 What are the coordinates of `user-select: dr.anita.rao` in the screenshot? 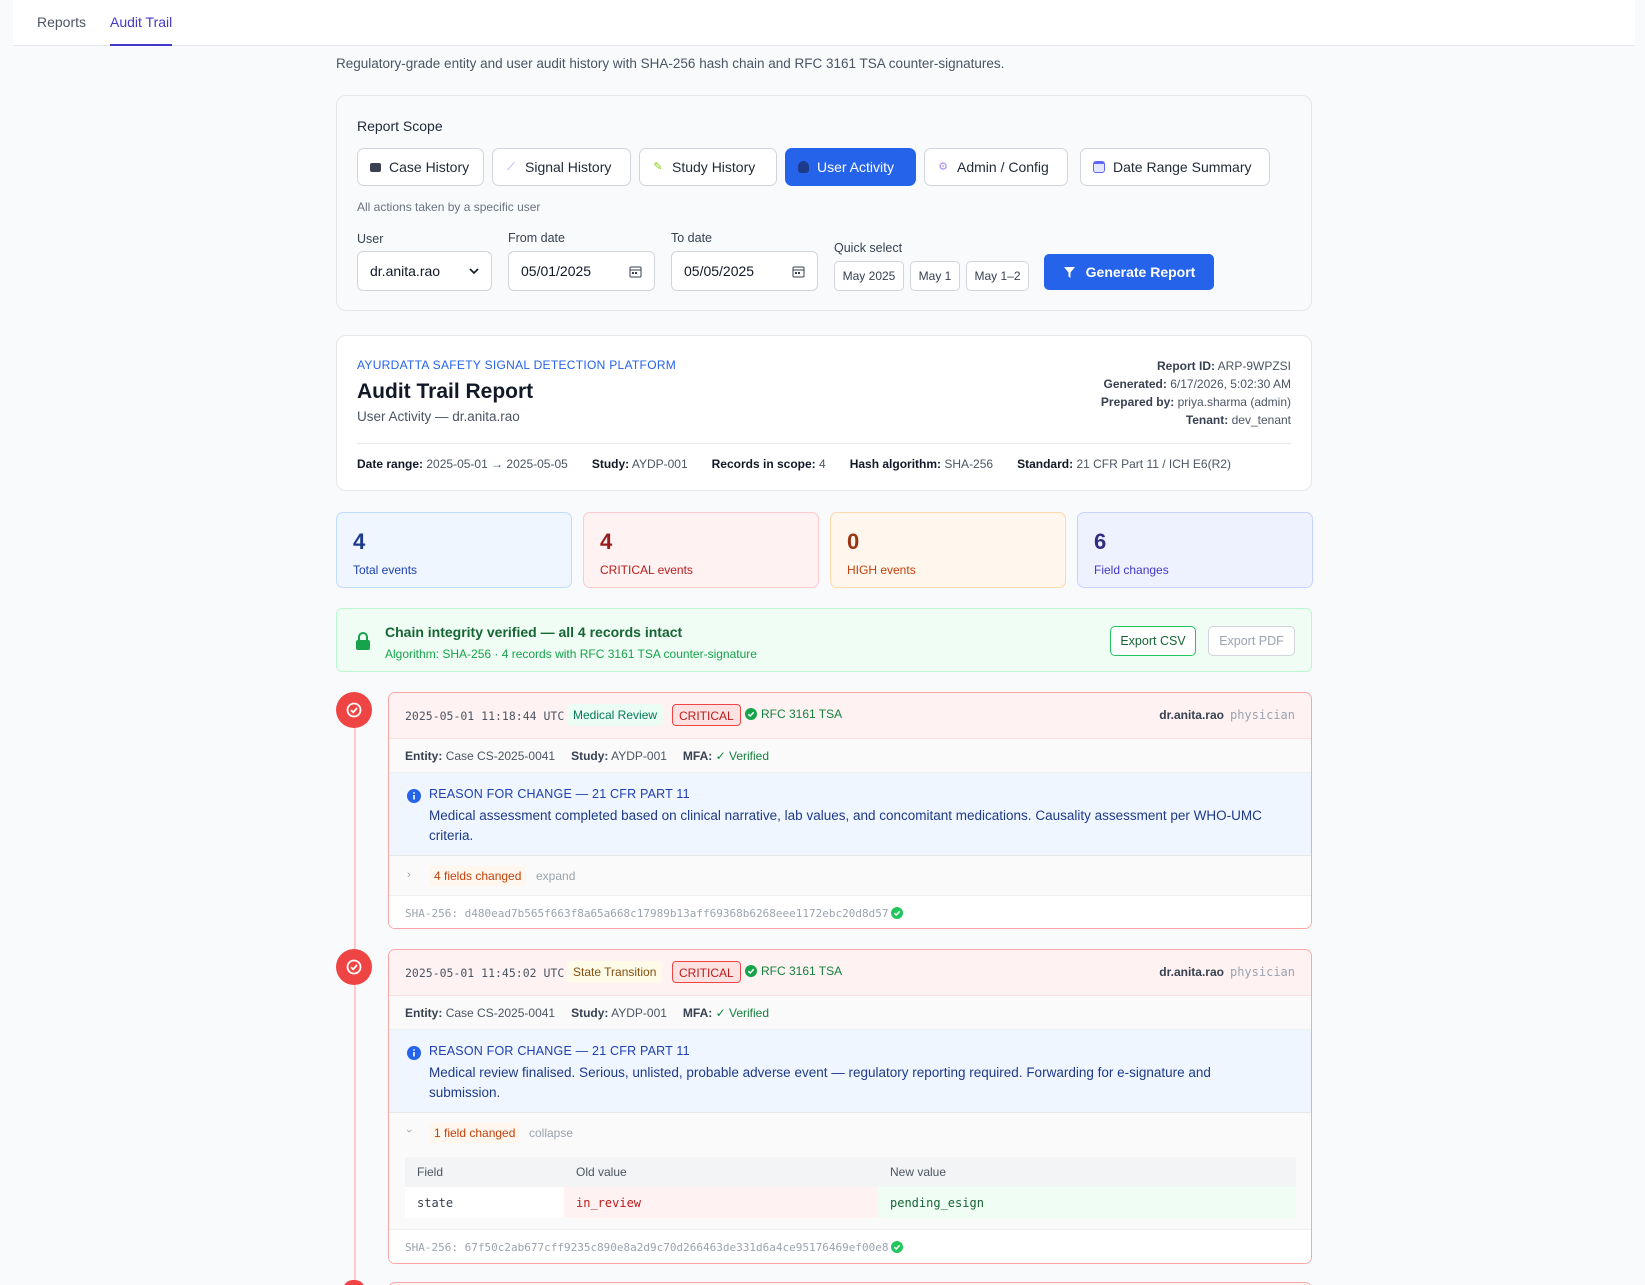 It's located at (424, 271).